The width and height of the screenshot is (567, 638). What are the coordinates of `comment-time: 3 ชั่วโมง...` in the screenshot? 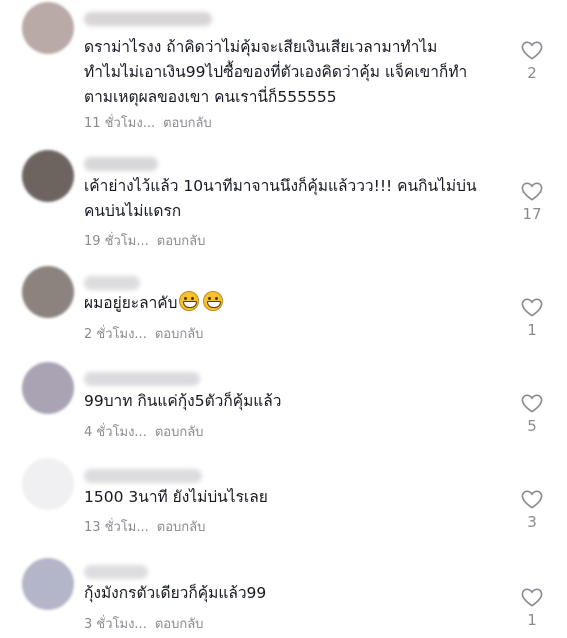 It's located at (115, 624).